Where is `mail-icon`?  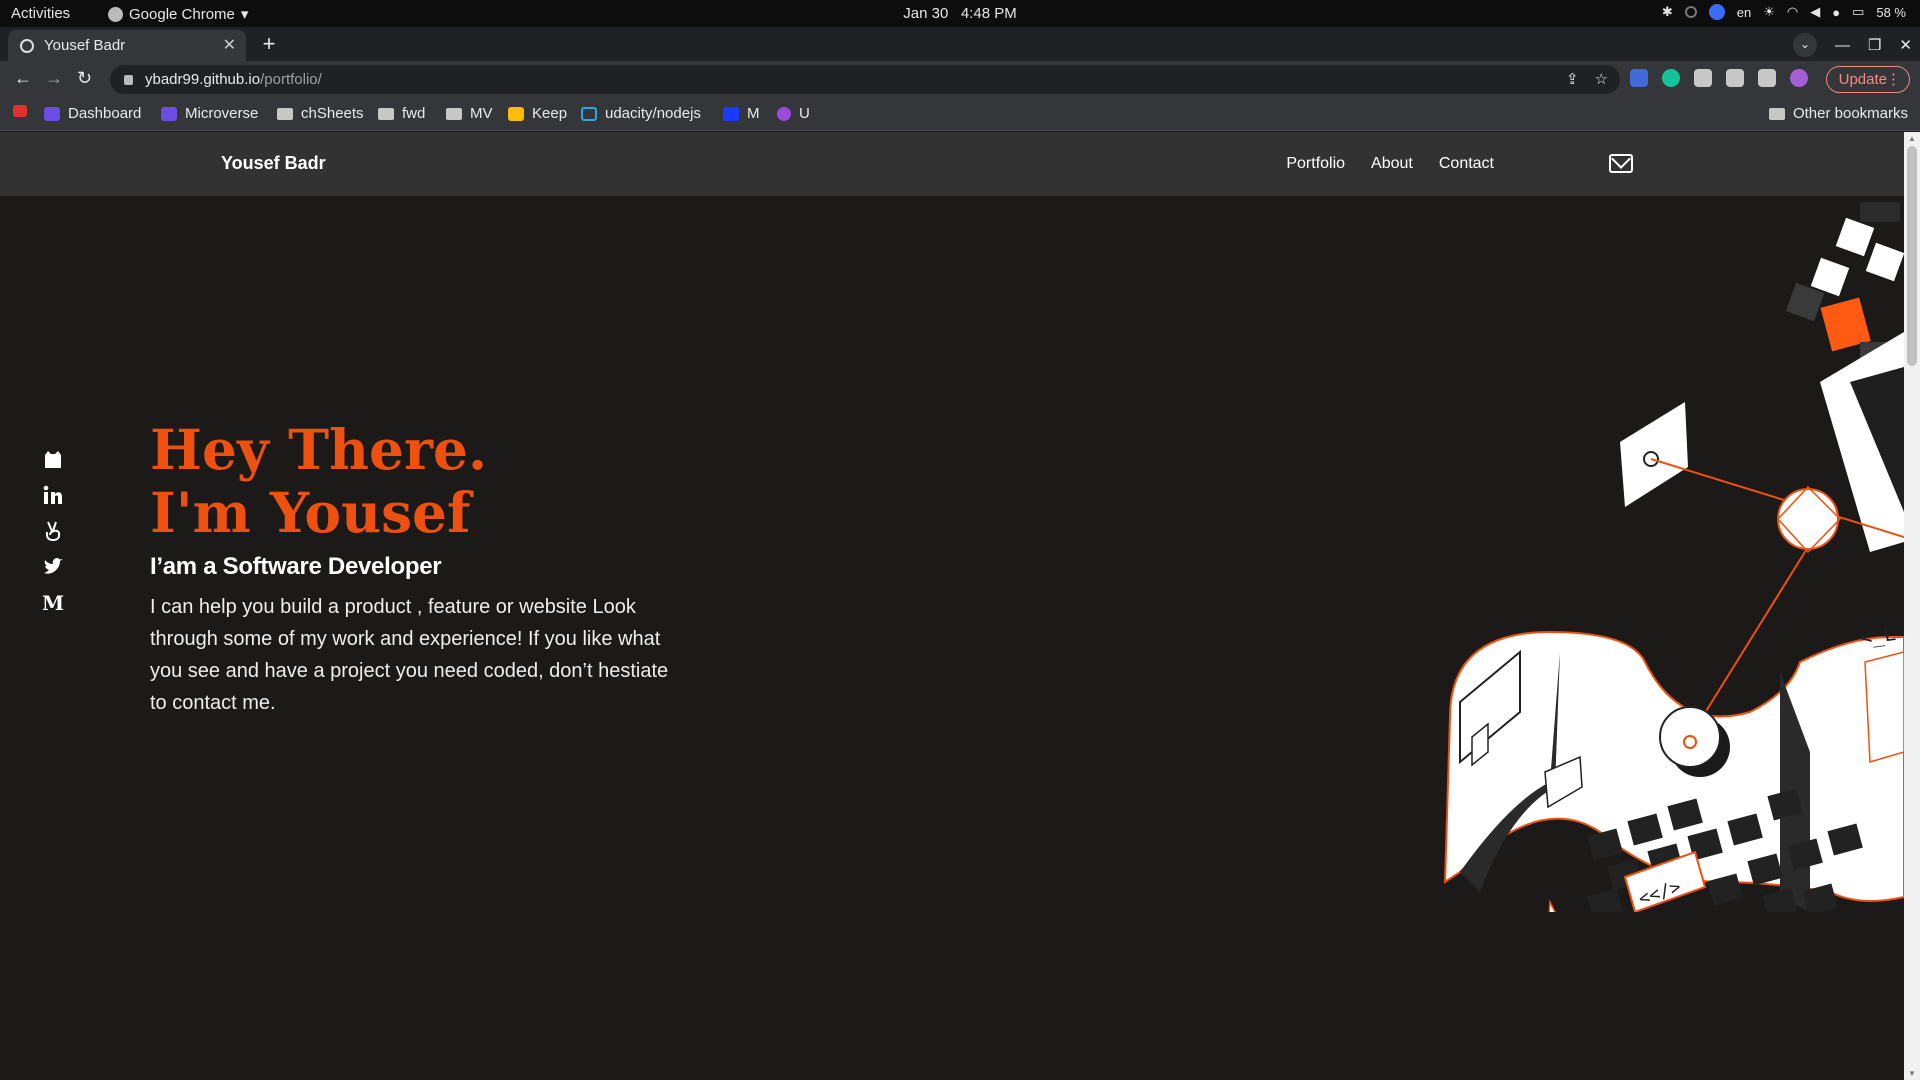
mail-icon is located at coordinates (1621, 163).